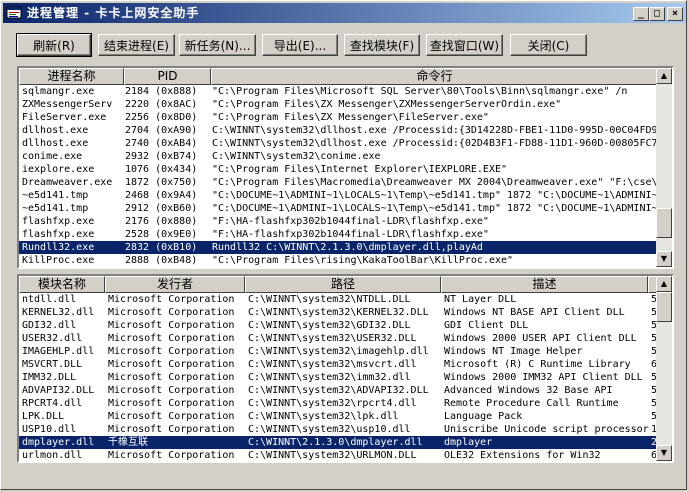  What do you see at coordinates (71, 76) in the screenshot?
I see `column-header-process-name: 进程名称` at bounding box center [71, 76].